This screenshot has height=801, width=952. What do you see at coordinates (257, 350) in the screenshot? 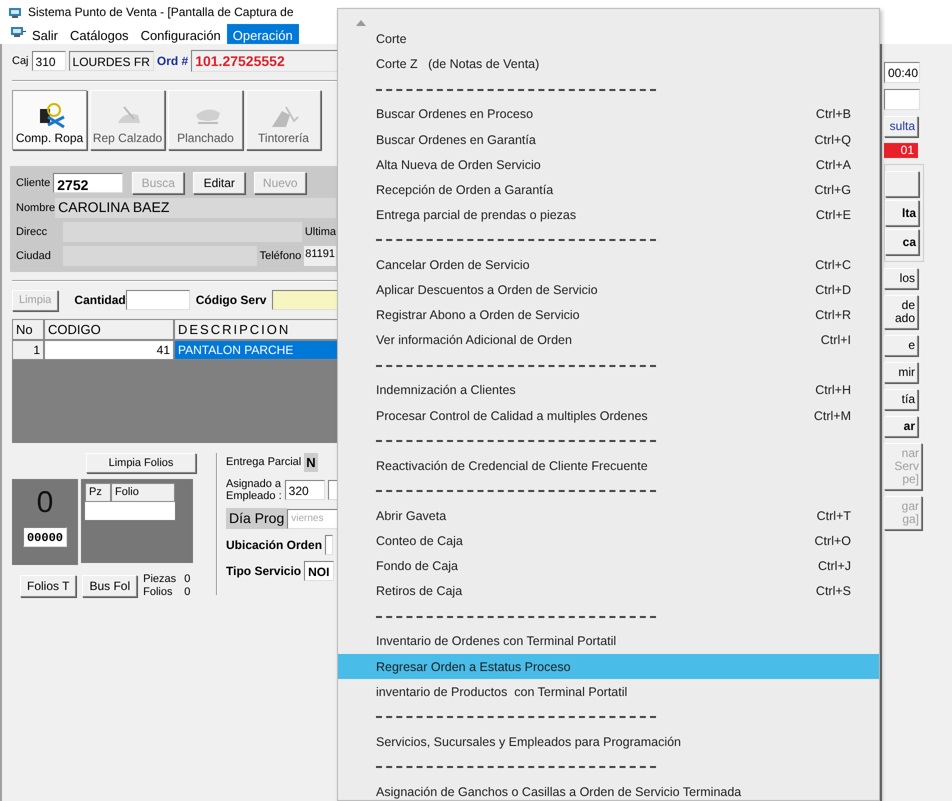
I see `table-cell: PANTALON PARCHE` at bounding box center [257, 350].